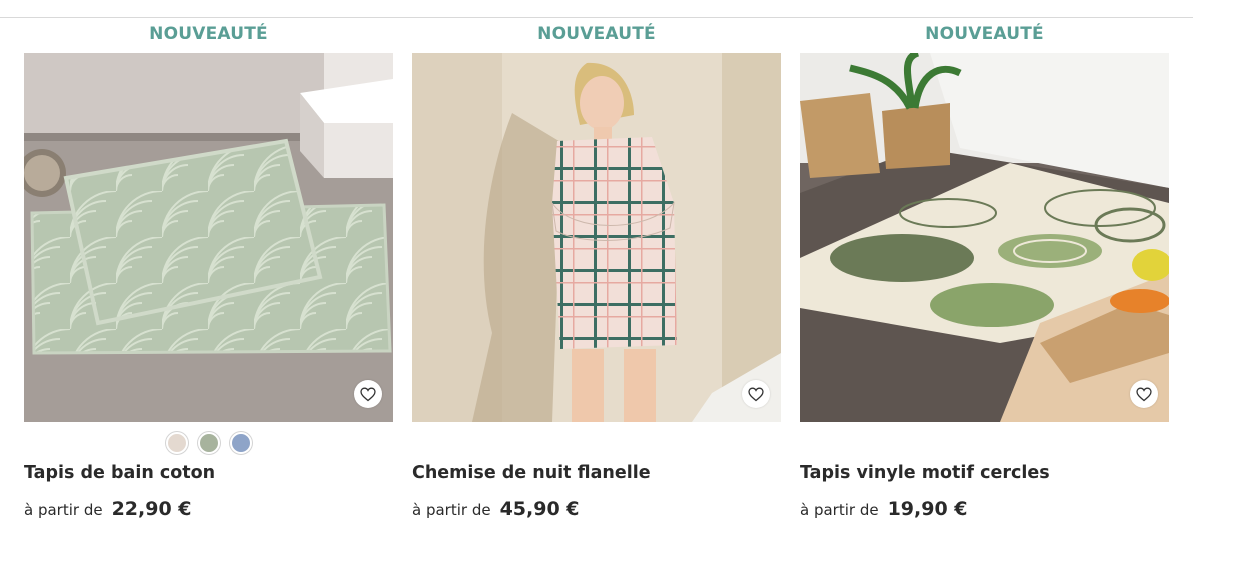  I want to click on color-swatch-sage, so click(208, 443).